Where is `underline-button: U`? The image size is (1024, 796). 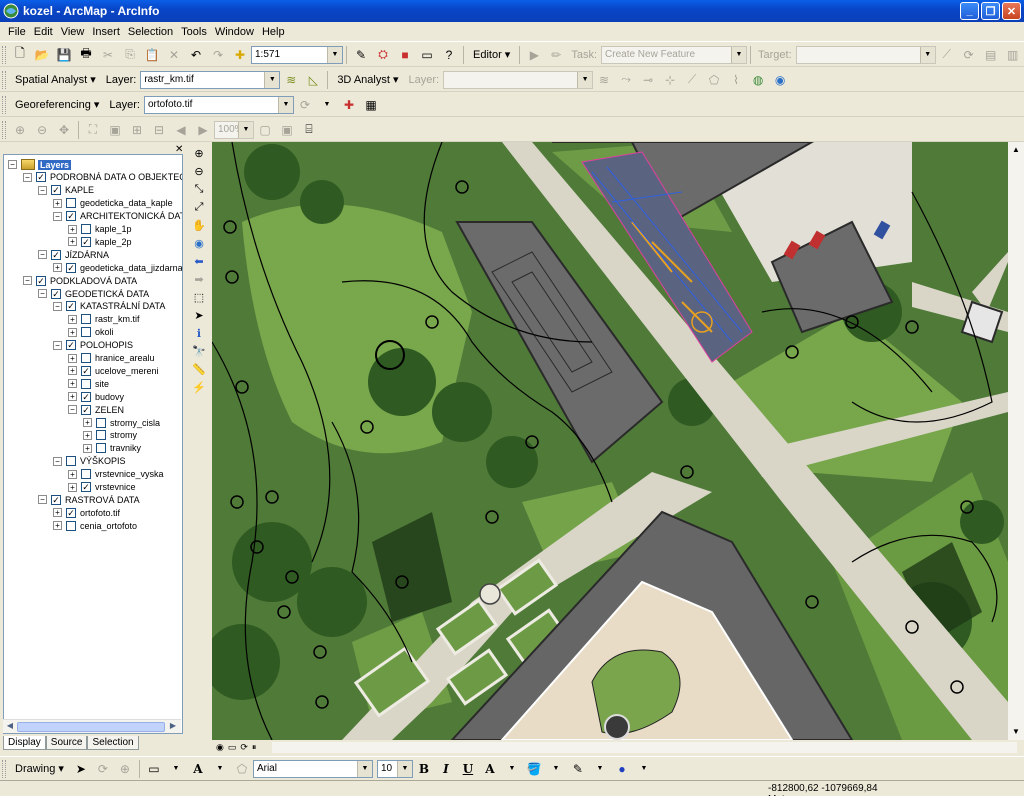 underline-button: U is located at coordinates (468, 769).